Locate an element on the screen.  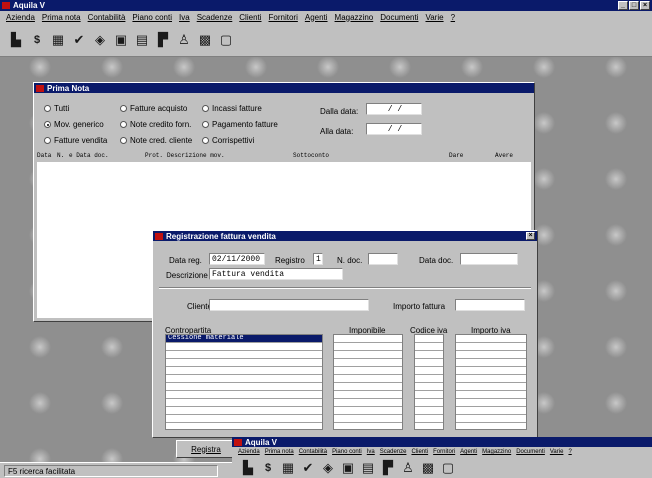
menu-contabilita: Contabilità is located at coordinates (107, 17).